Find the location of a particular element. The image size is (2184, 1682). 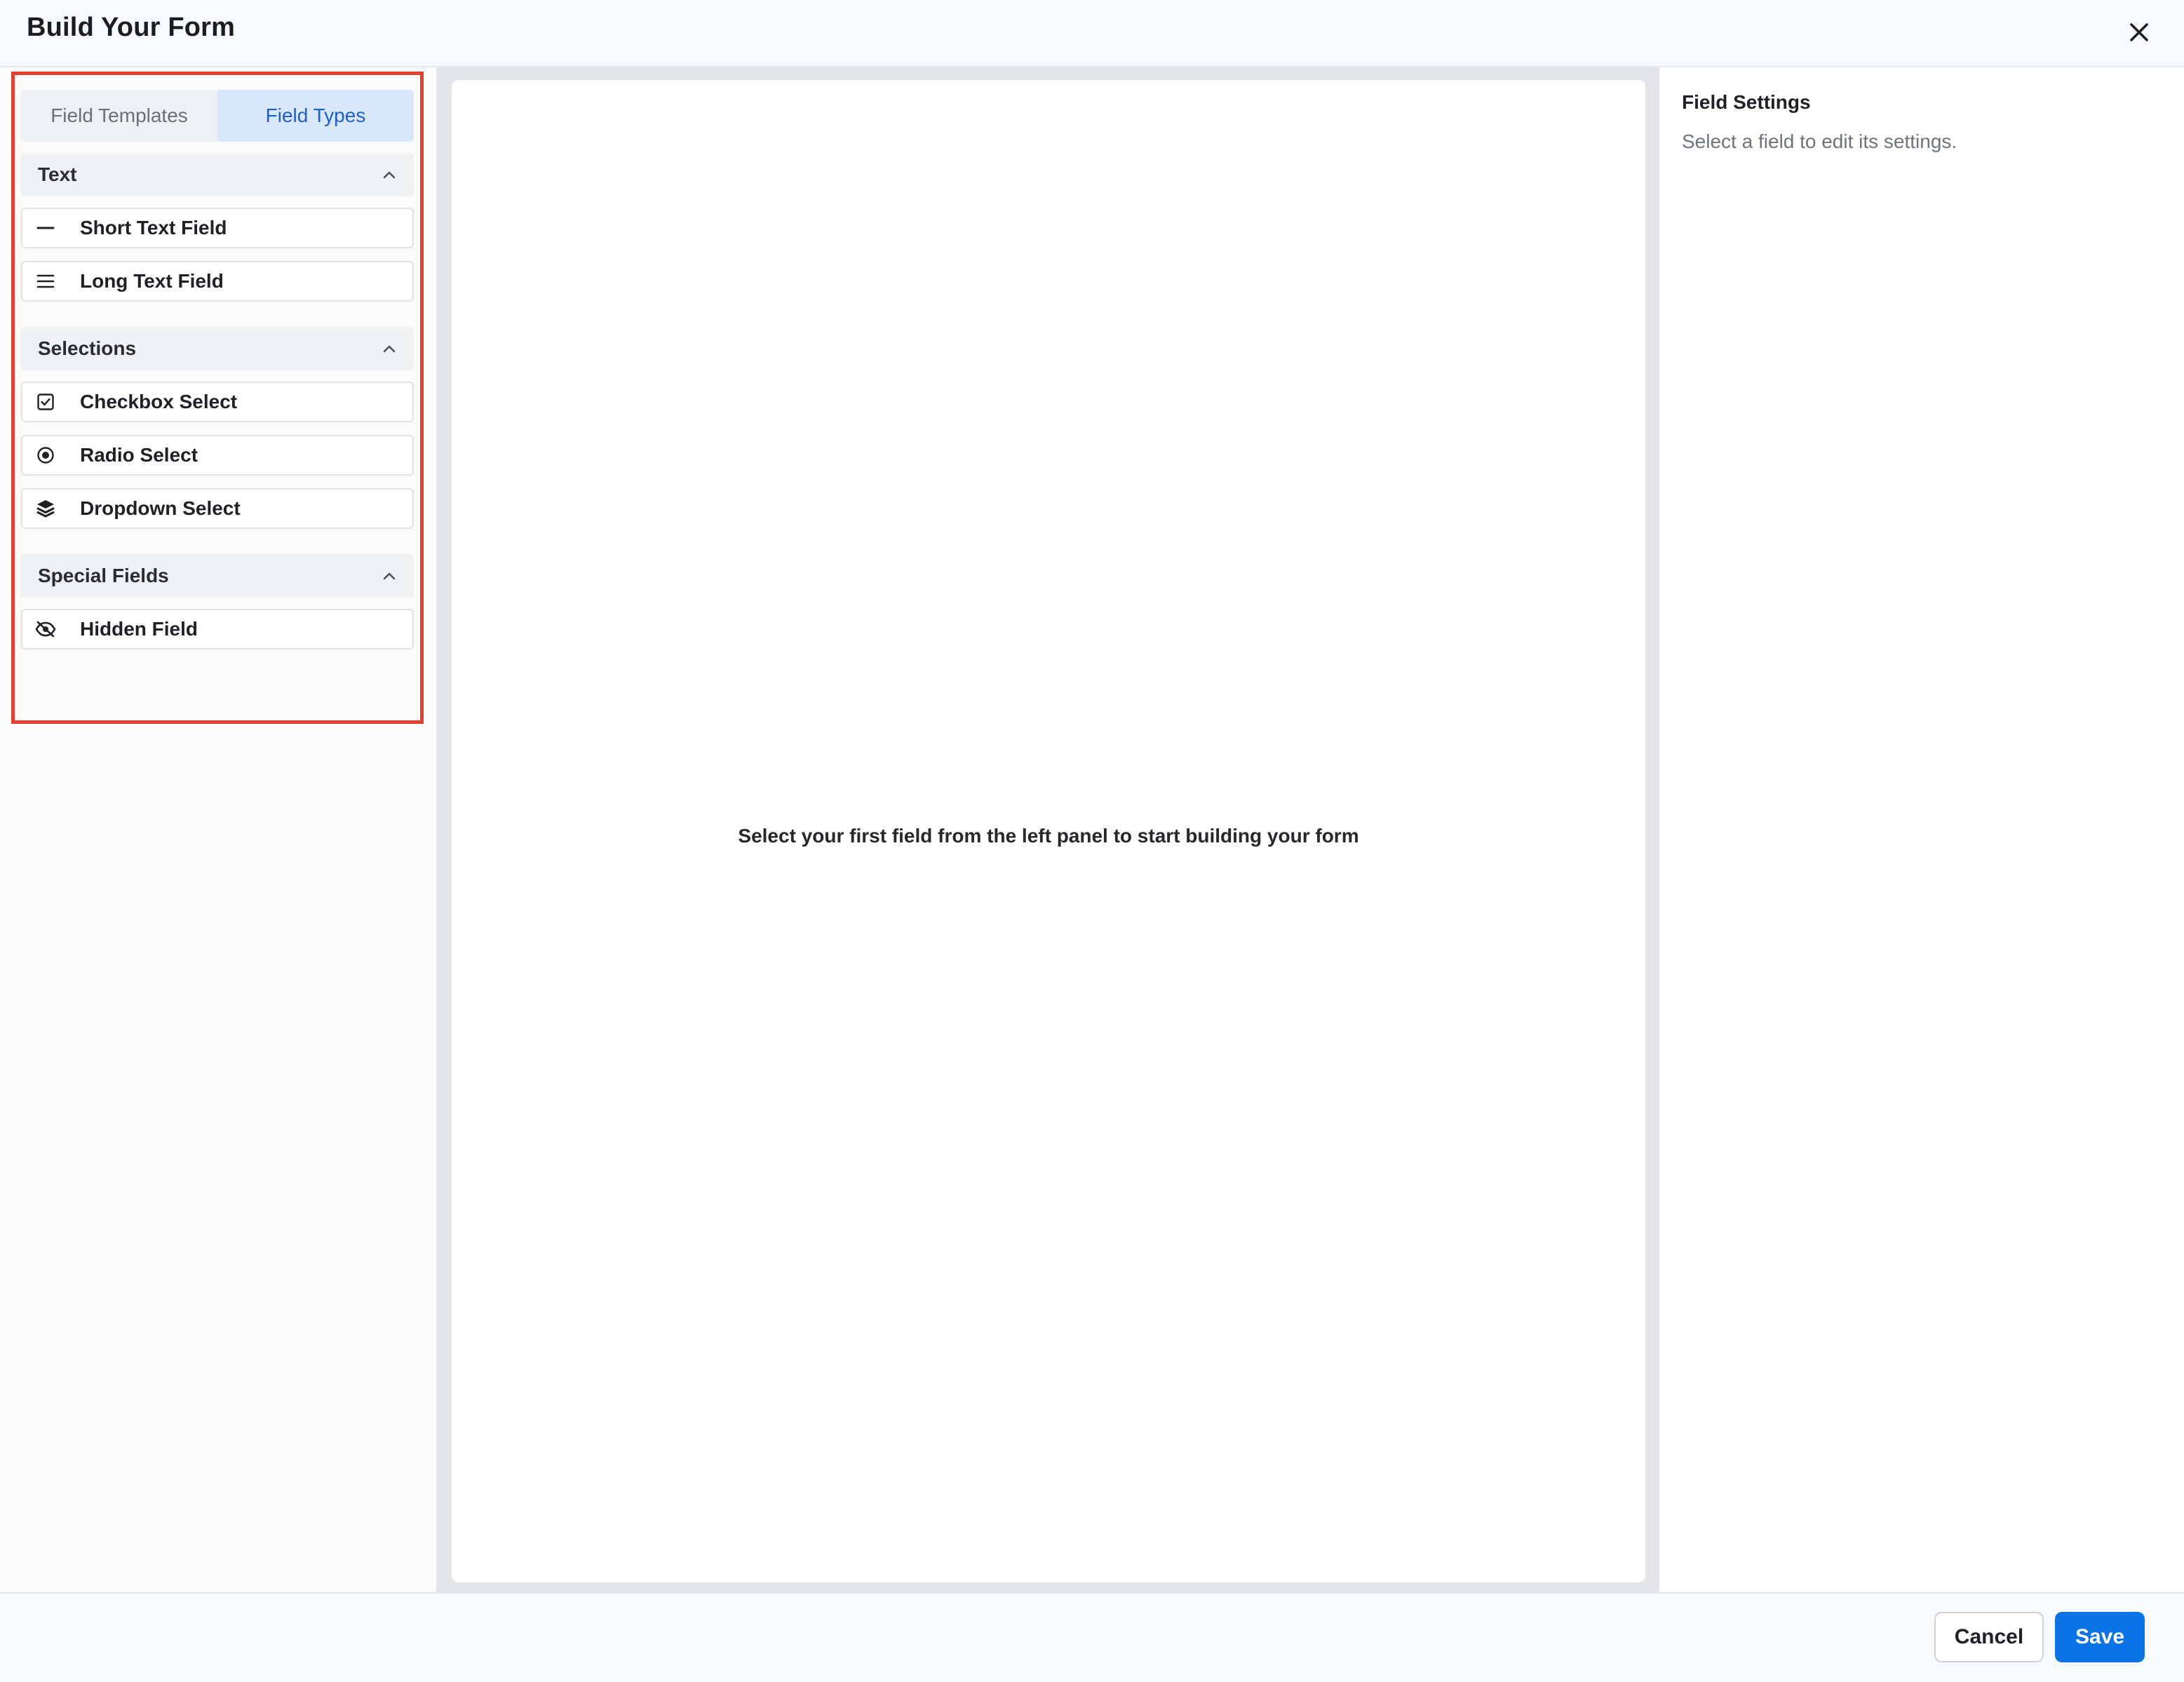

field-item-label: Dropdown Select is located at coordinates (160, 508).